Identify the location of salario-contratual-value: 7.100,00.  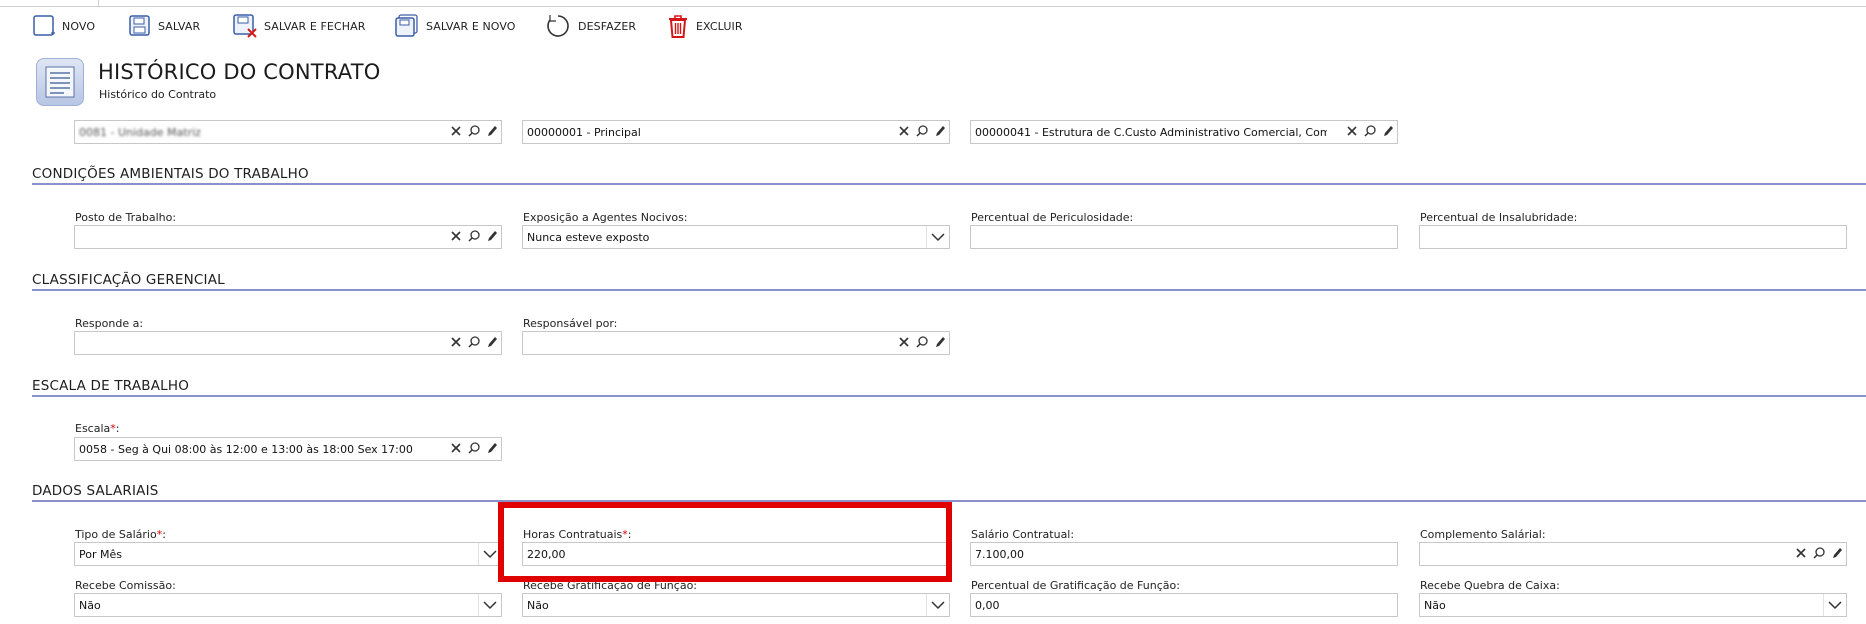
(999, 554).